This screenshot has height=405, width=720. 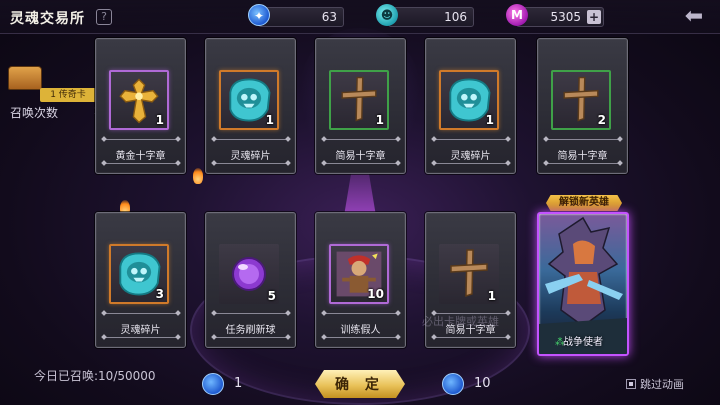 I want to click on hero-name: 战争使者, so click(x=583, y=342).